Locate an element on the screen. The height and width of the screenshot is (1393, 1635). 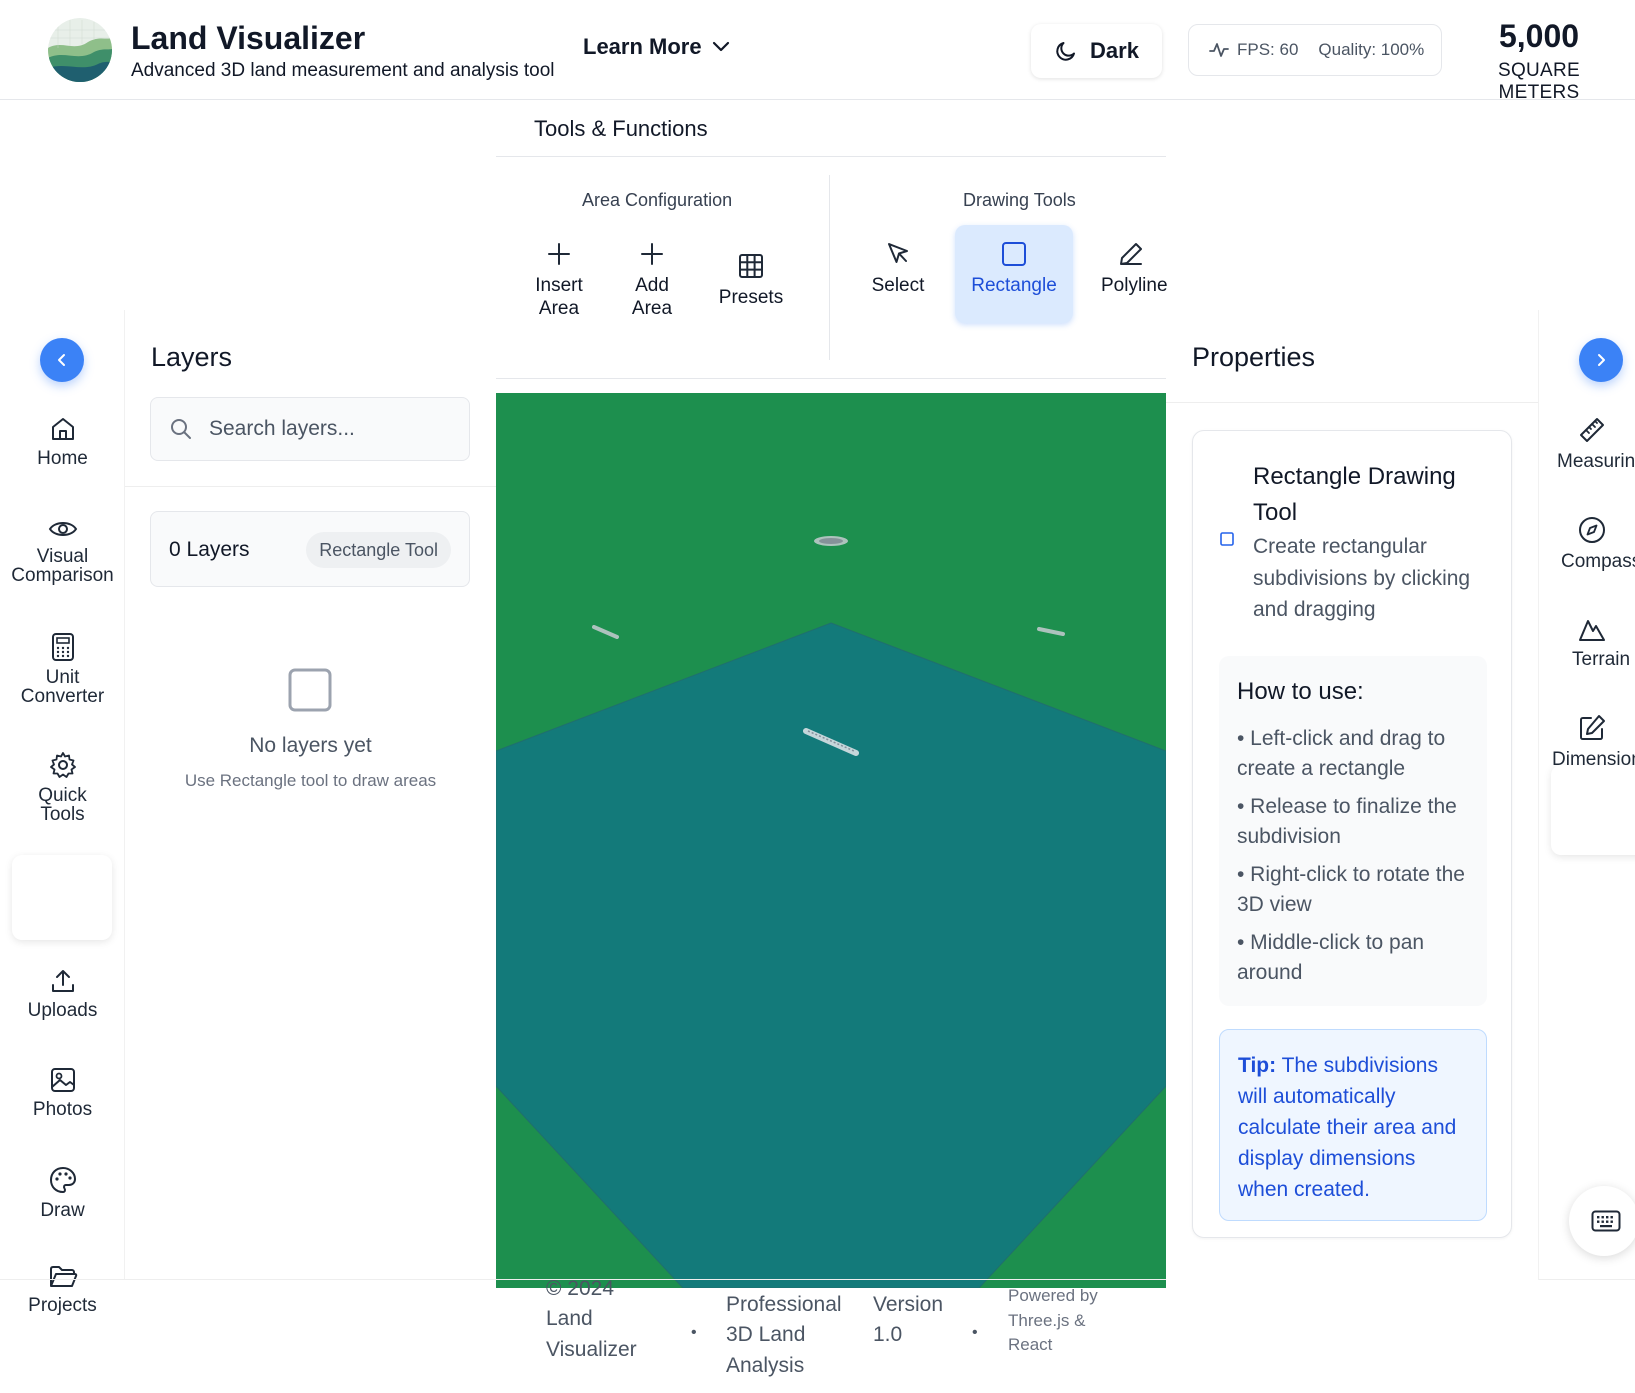
add-area-button: Add Area is located at coordinates (652, 275).